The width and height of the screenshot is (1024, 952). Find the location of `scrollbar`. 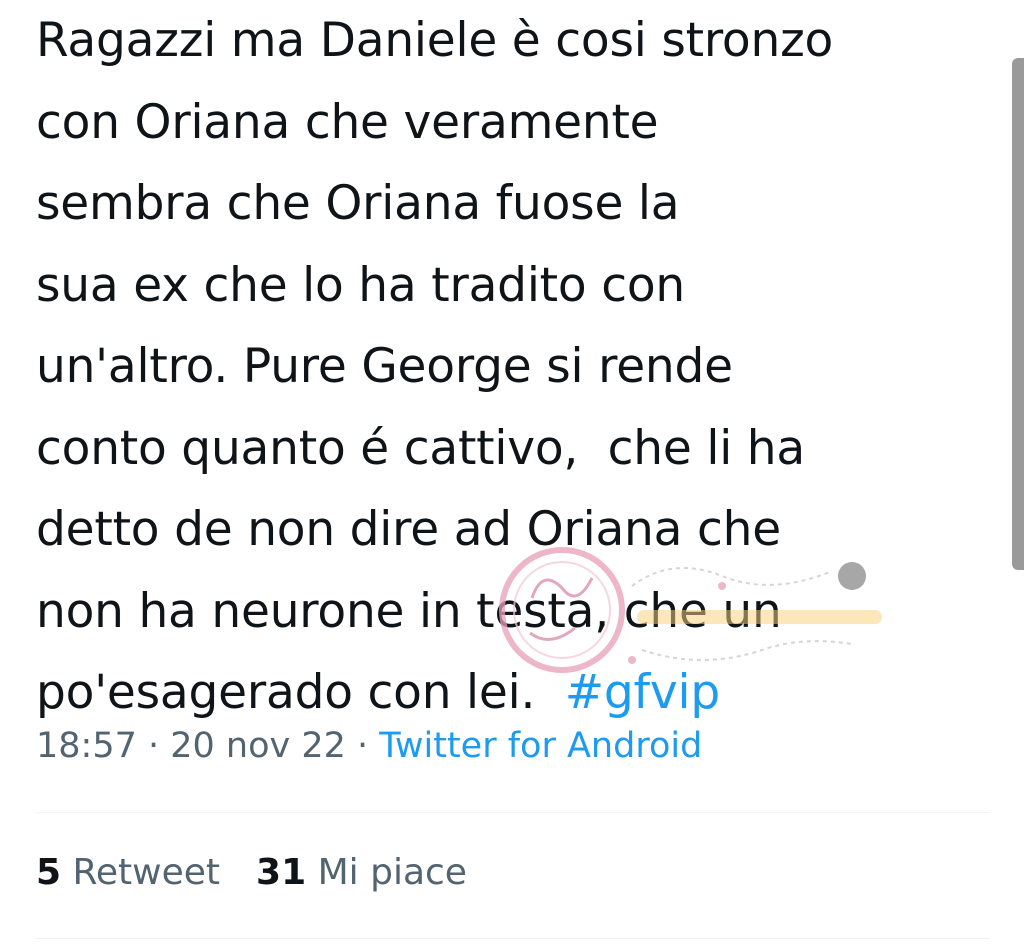

scrollbar is located at coordinates (1018, 314).